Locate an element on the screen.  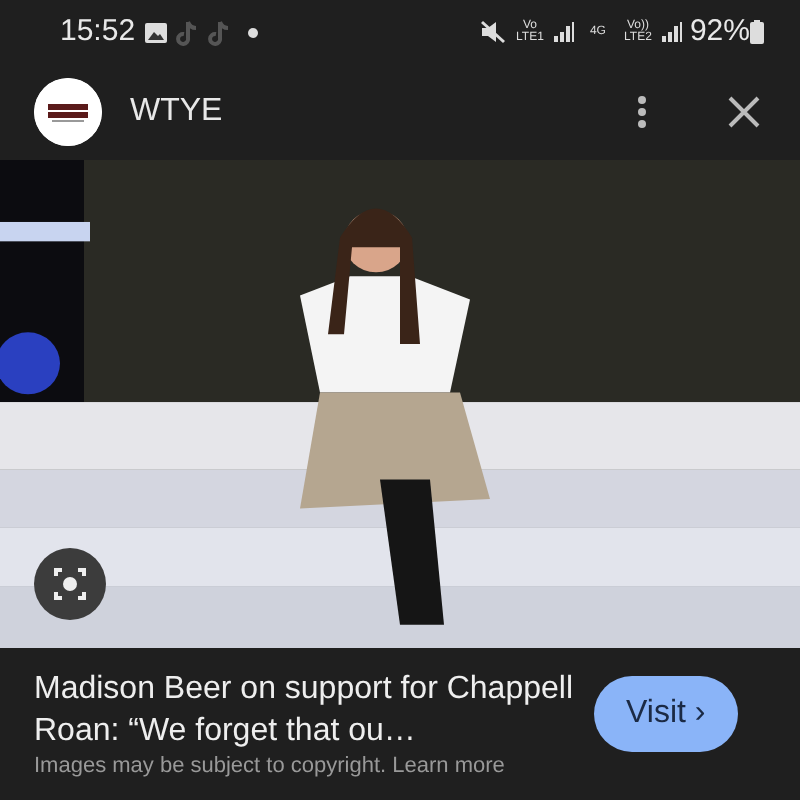
more-icon is located at coordinates (642, 112).